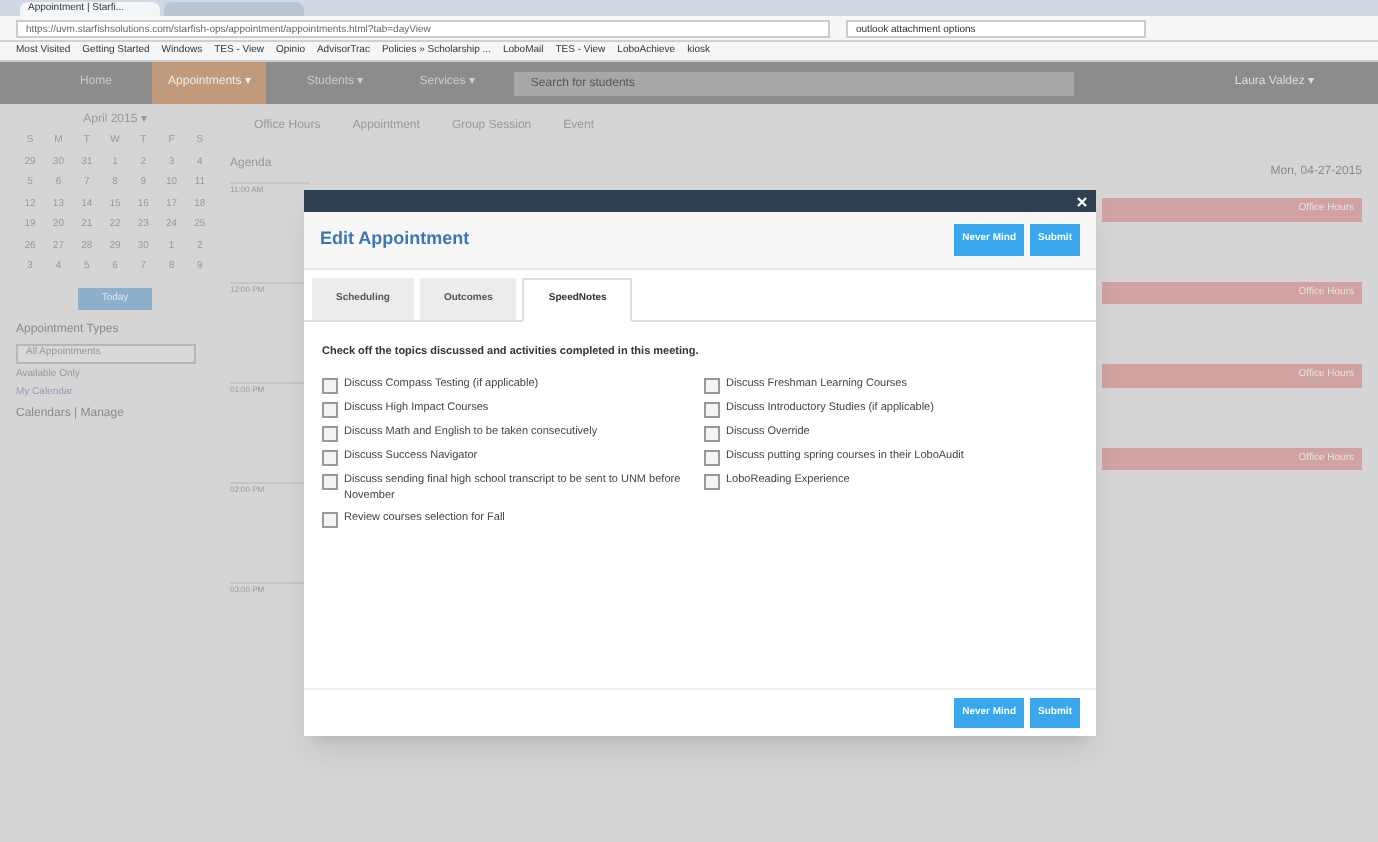 This screenshot has width=1378, height=842. I want to click on close-icon, so click(1082, 201).